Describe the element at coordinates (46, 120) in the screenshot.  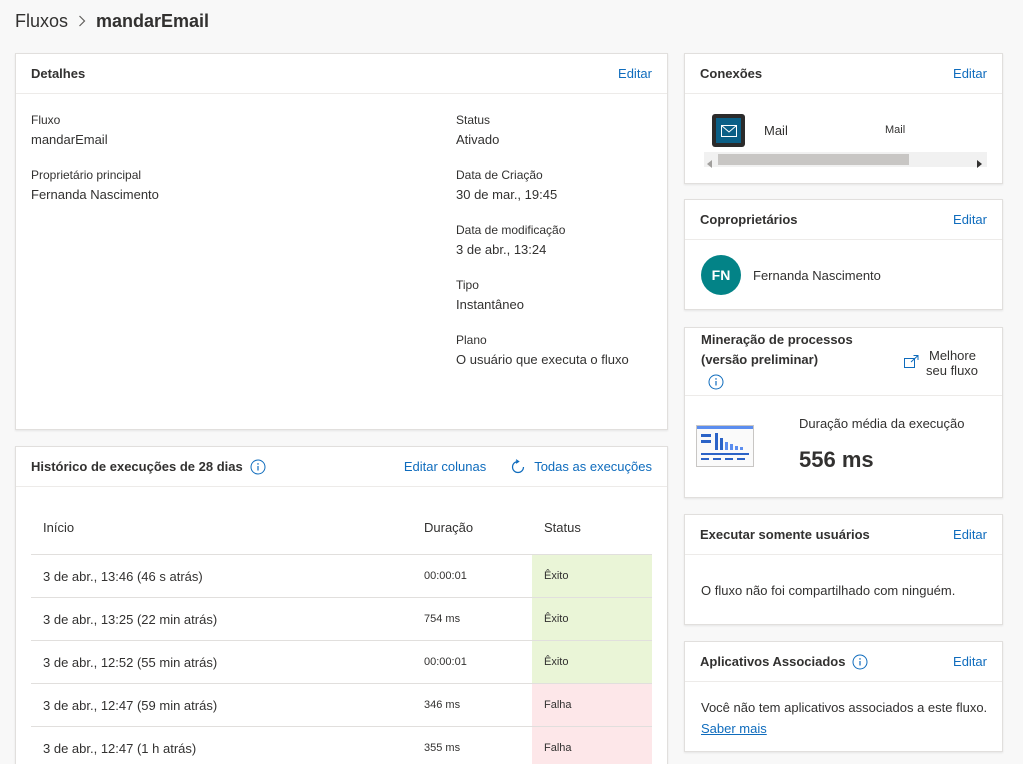
I see `field-label: Fluxo` at that location.